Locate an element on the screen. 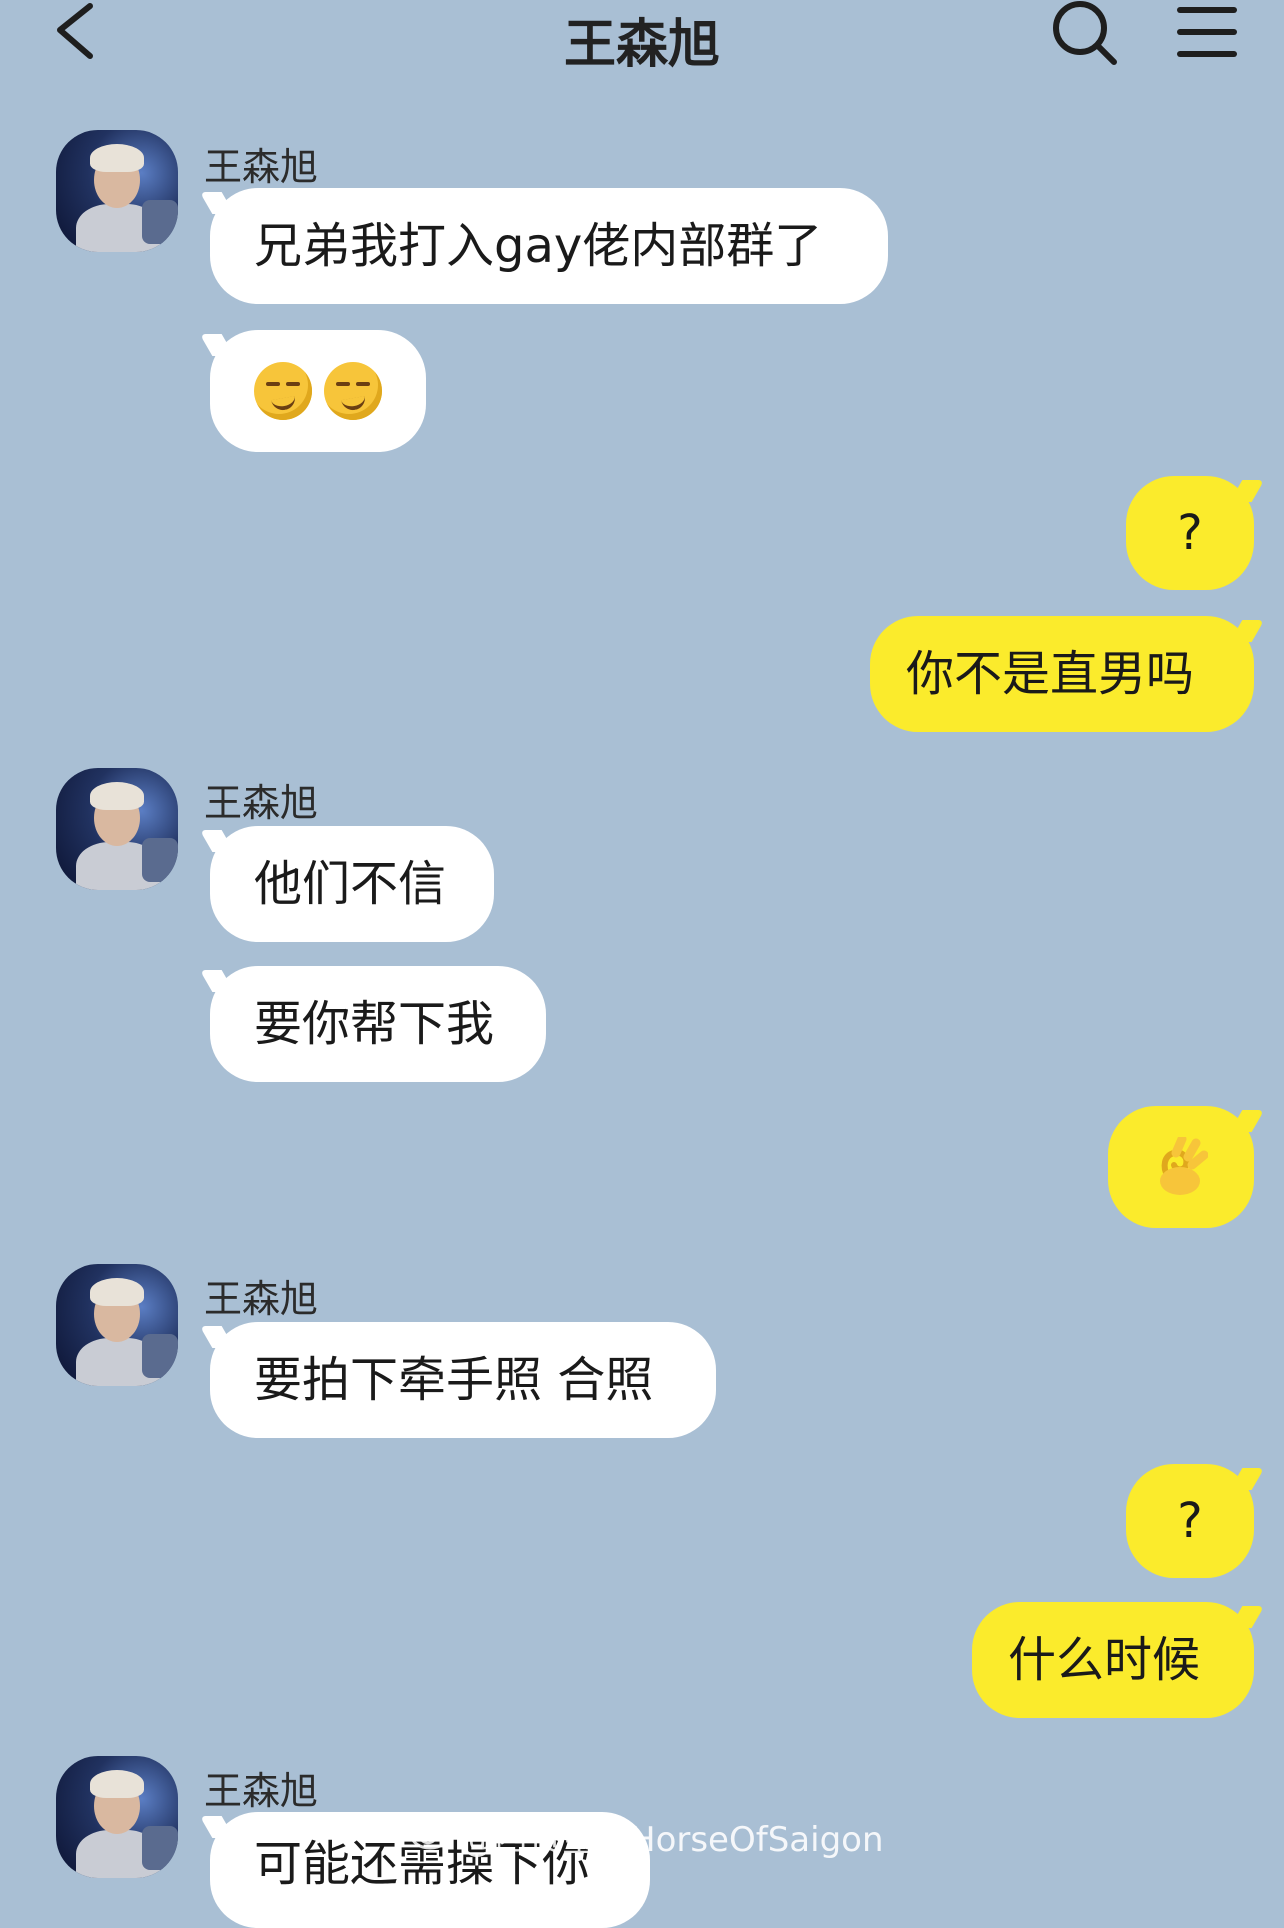 Image resolution: width=1284 pixels, height=1928 pixels. incoming-message-bubble: 要拍下牵手照 合照 is located at coordinates (463, 1380).